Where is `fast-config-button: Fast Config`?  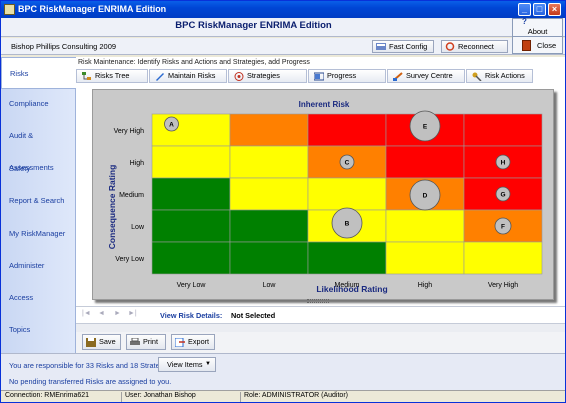
fast-config-button: Fast Config is located at coordinates (403, 46).